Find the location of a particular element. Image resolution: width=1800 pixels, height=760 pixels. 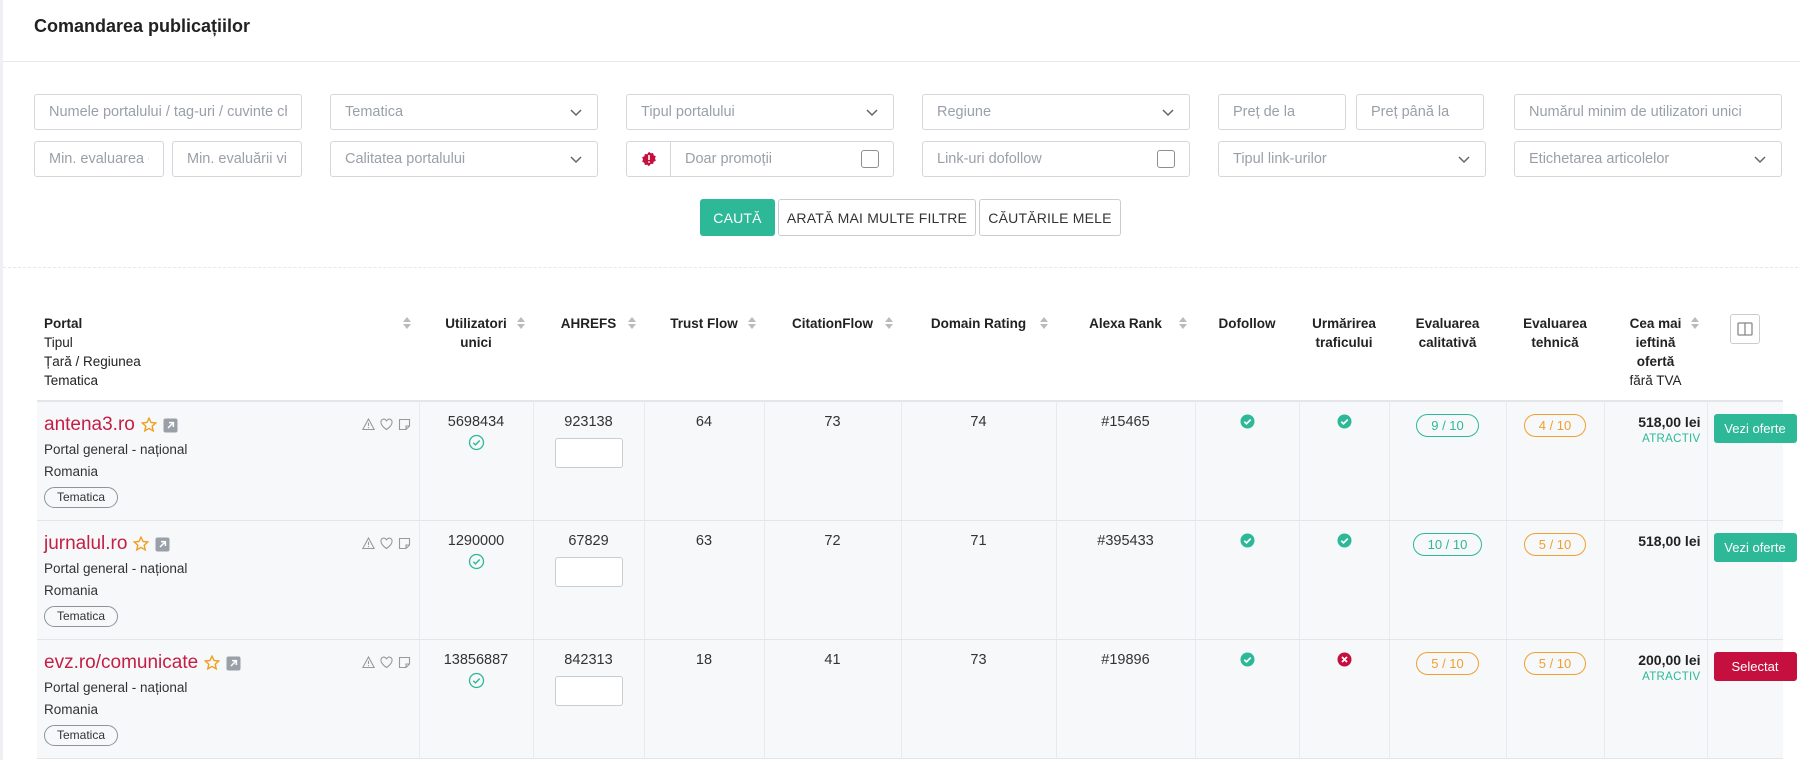

alexa-rank-cell: #15465 is located at coordinates (1126, 461).